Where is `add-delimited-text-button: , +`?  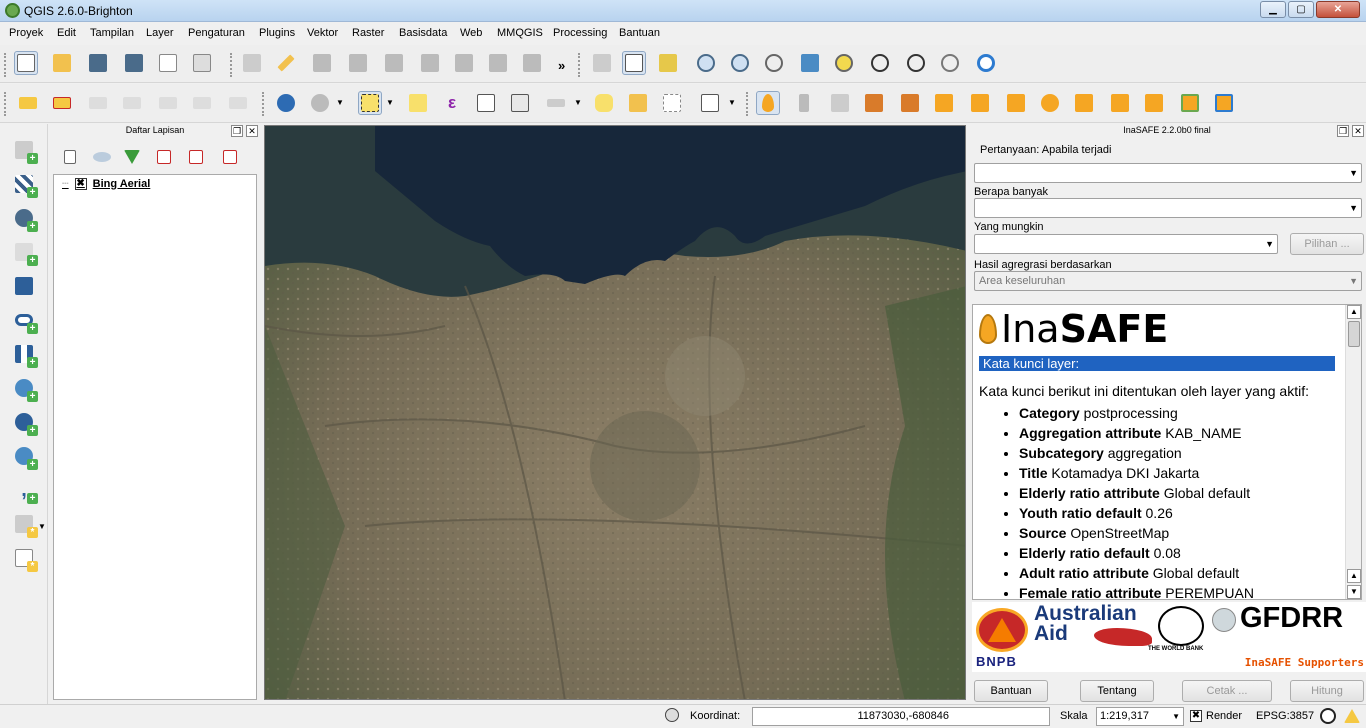 add-delimited-text-button: , + is located at coordinates (24, 490).